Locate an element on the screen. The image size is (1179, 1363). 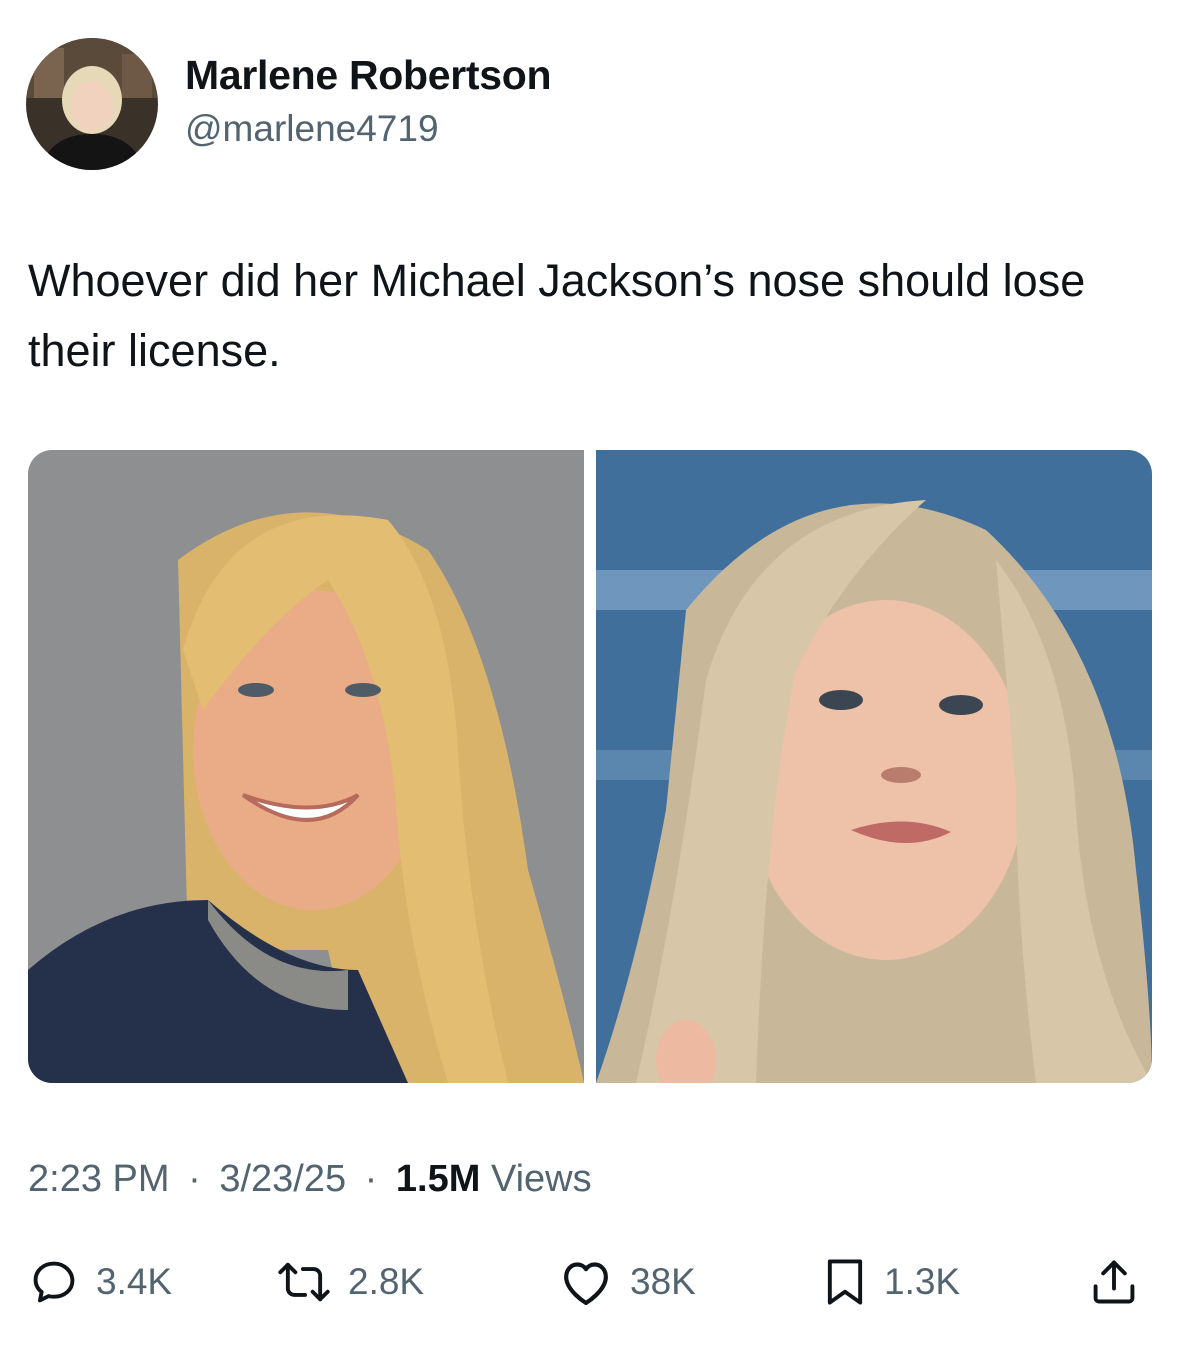
tweet-date: 3/23/25 is located at coordinates (282, 1179).